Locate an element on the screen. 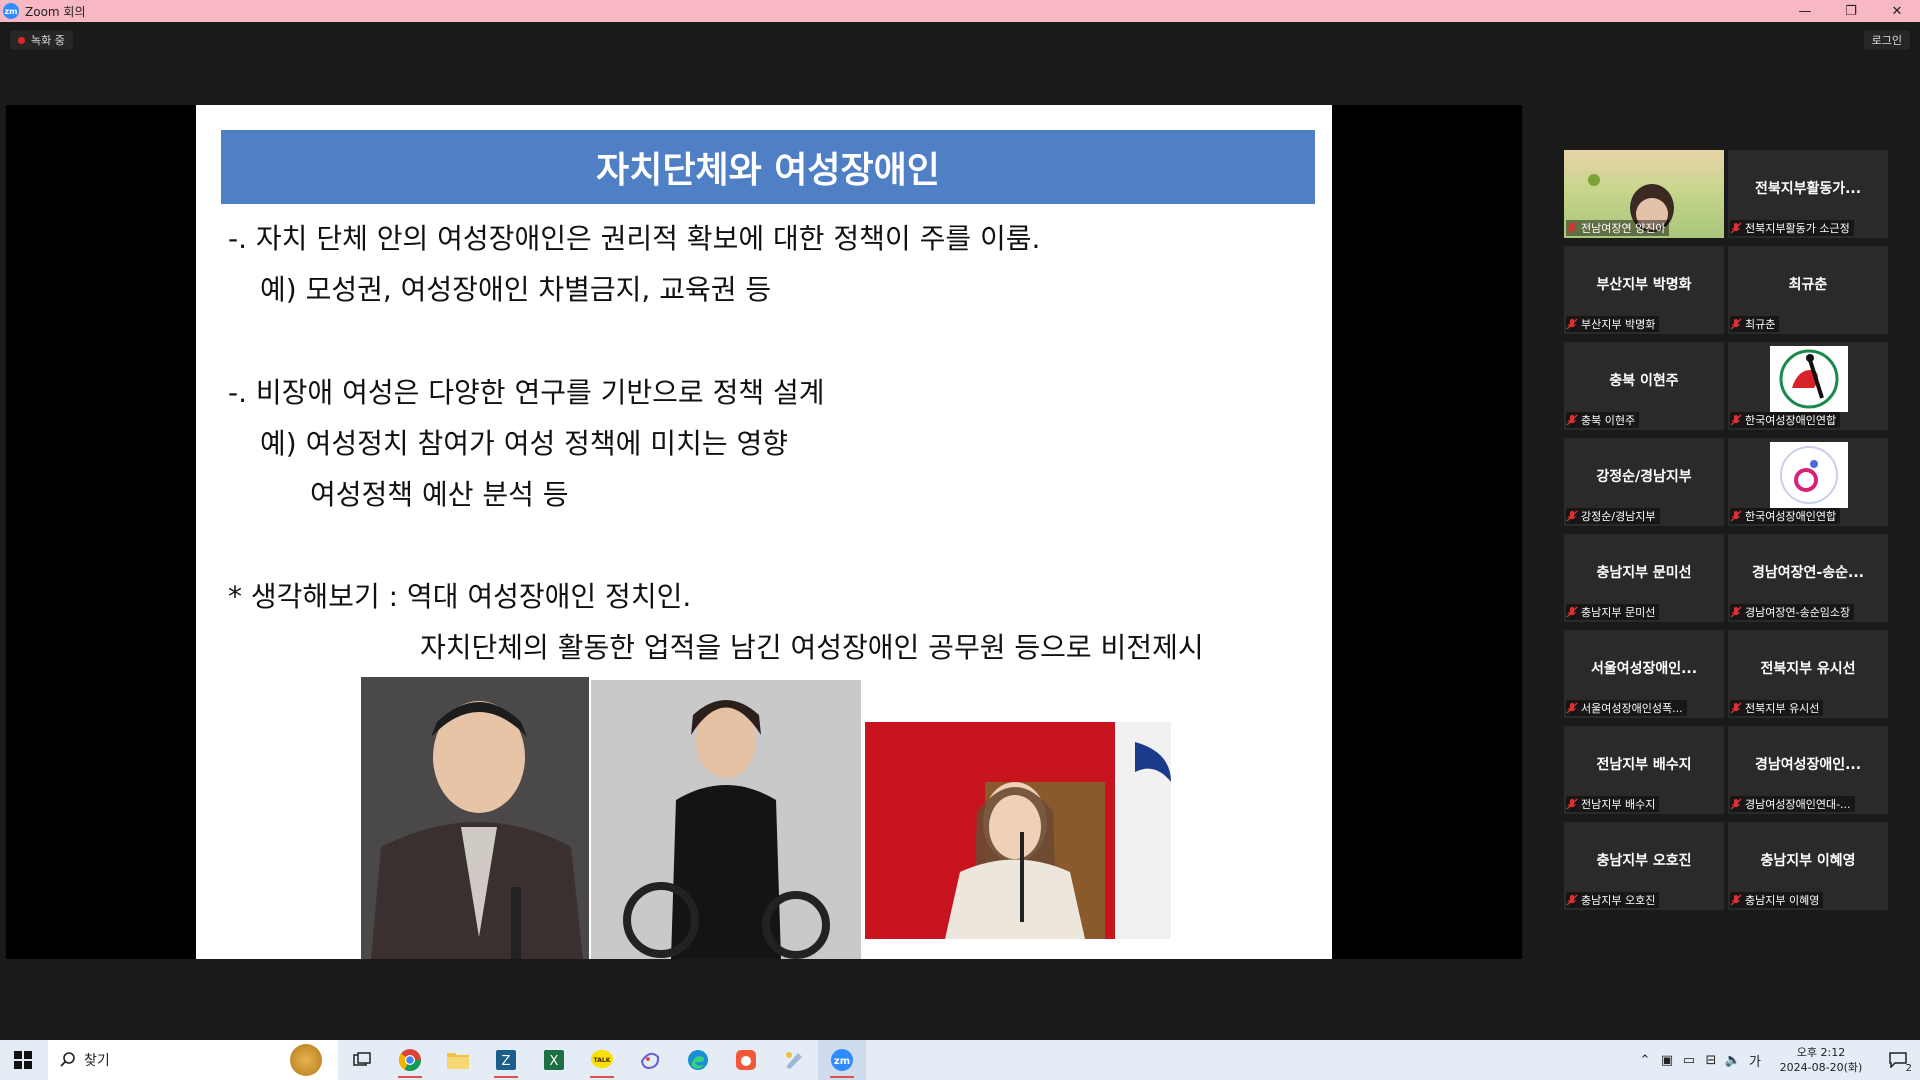  participant-tile: 부산지부 박명화 부산지부 박명화 is located at coordinates (1644, 290).